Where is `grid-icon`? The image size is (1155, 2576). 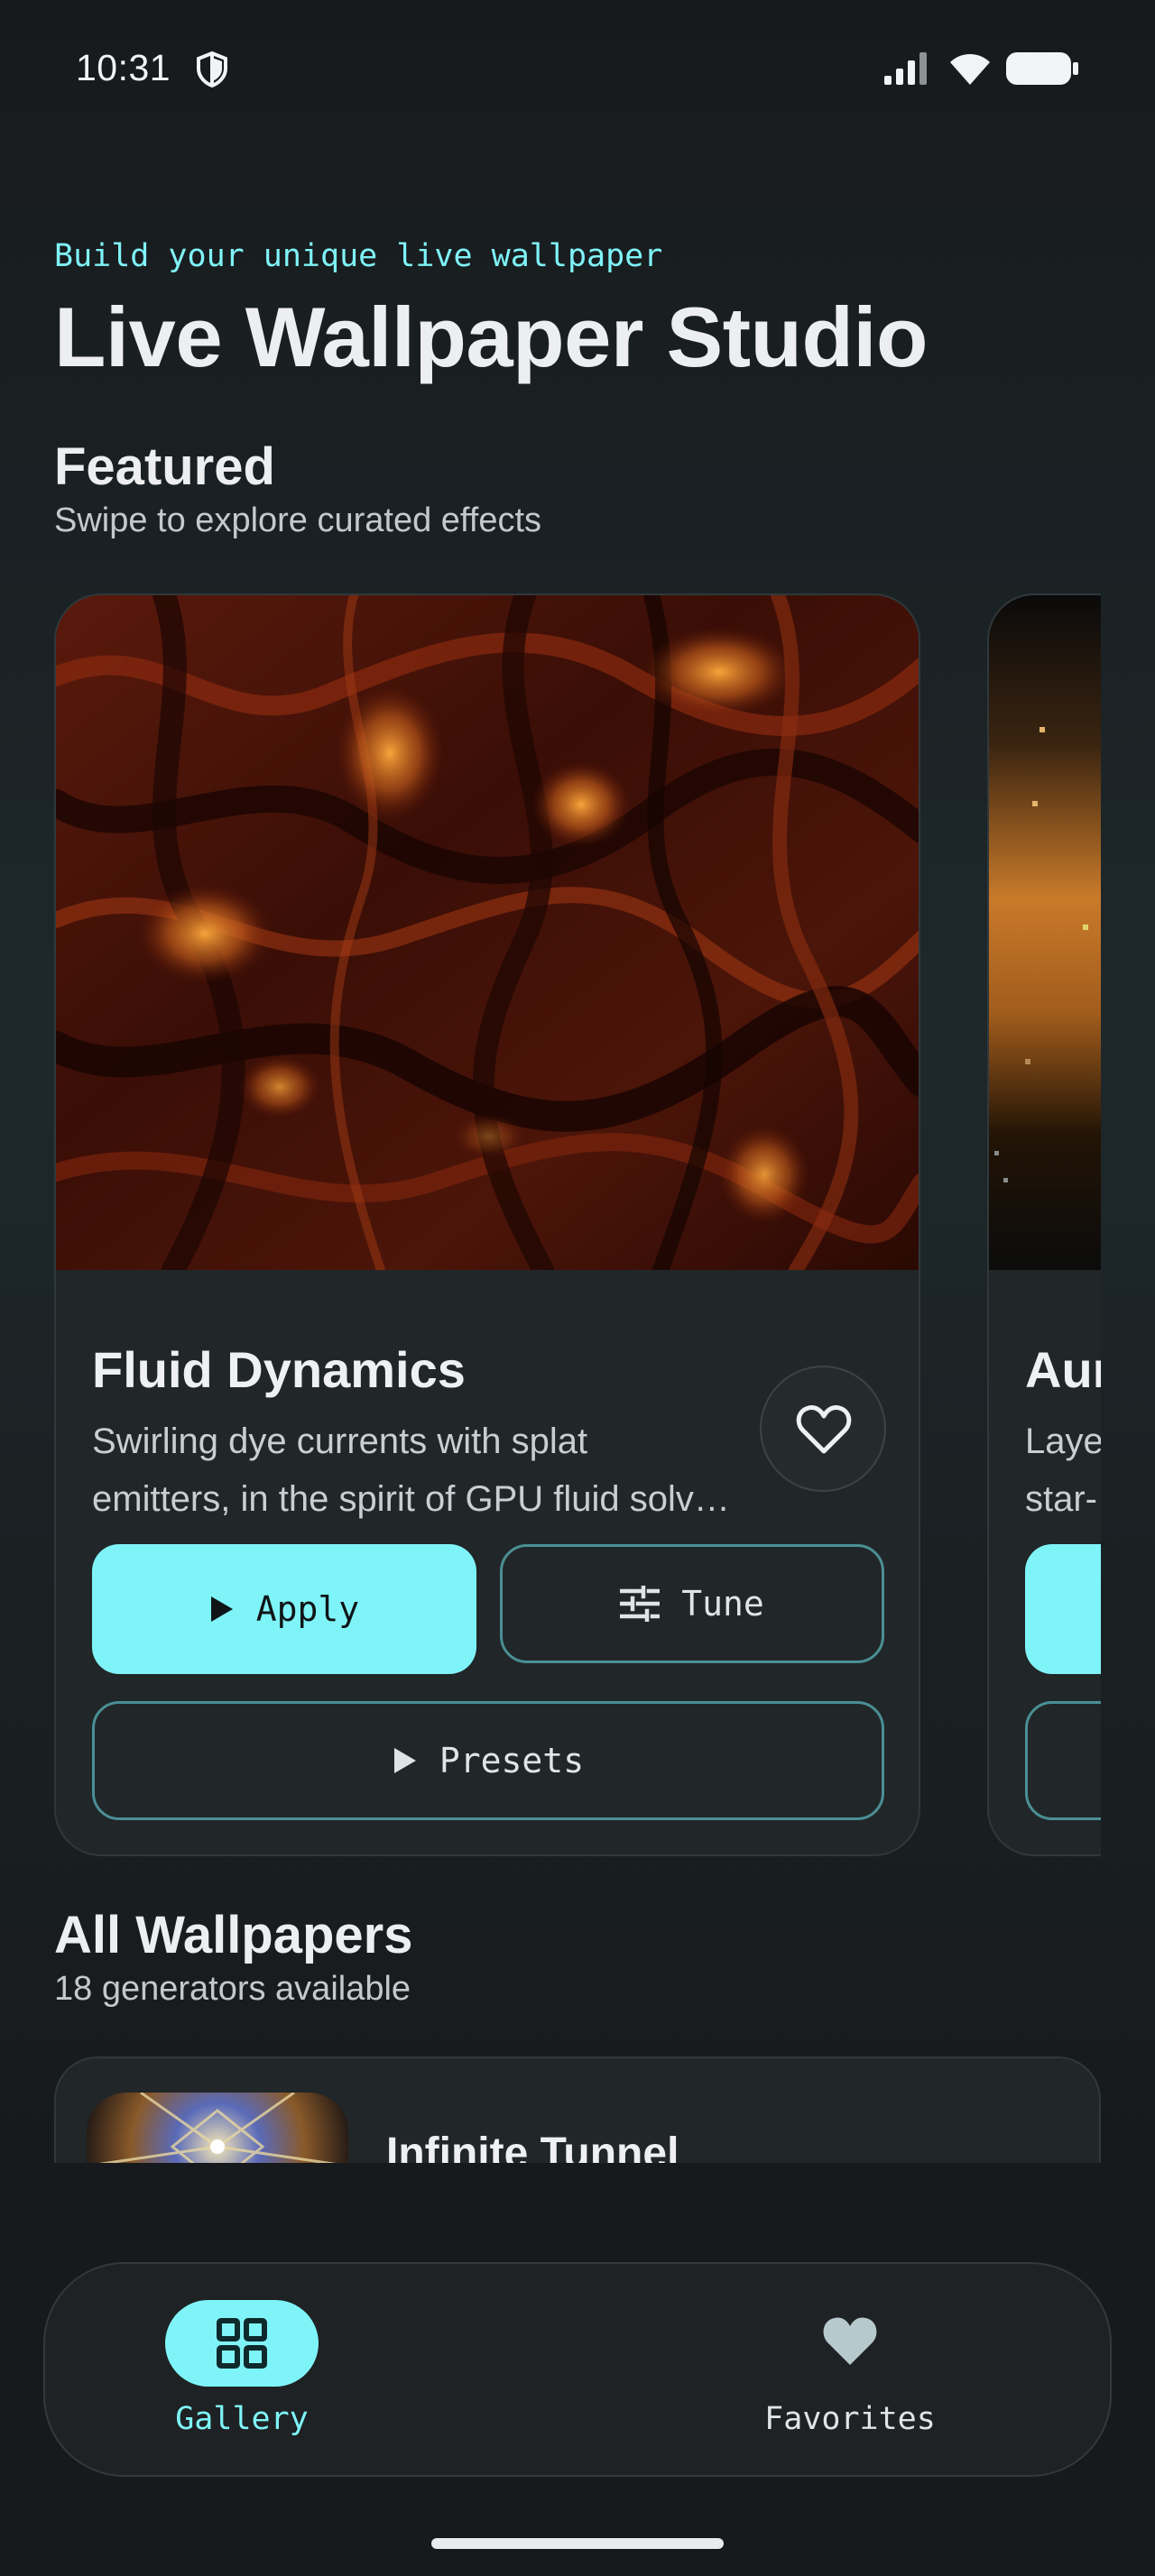 grid-icon is located at coordinates (242, 2344).